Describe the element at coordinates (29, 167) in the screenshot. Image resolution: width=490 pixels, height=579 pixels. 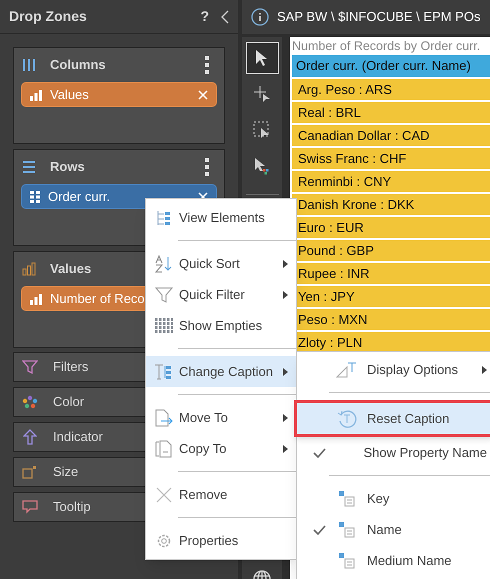
I see `rows-icon` at that location.